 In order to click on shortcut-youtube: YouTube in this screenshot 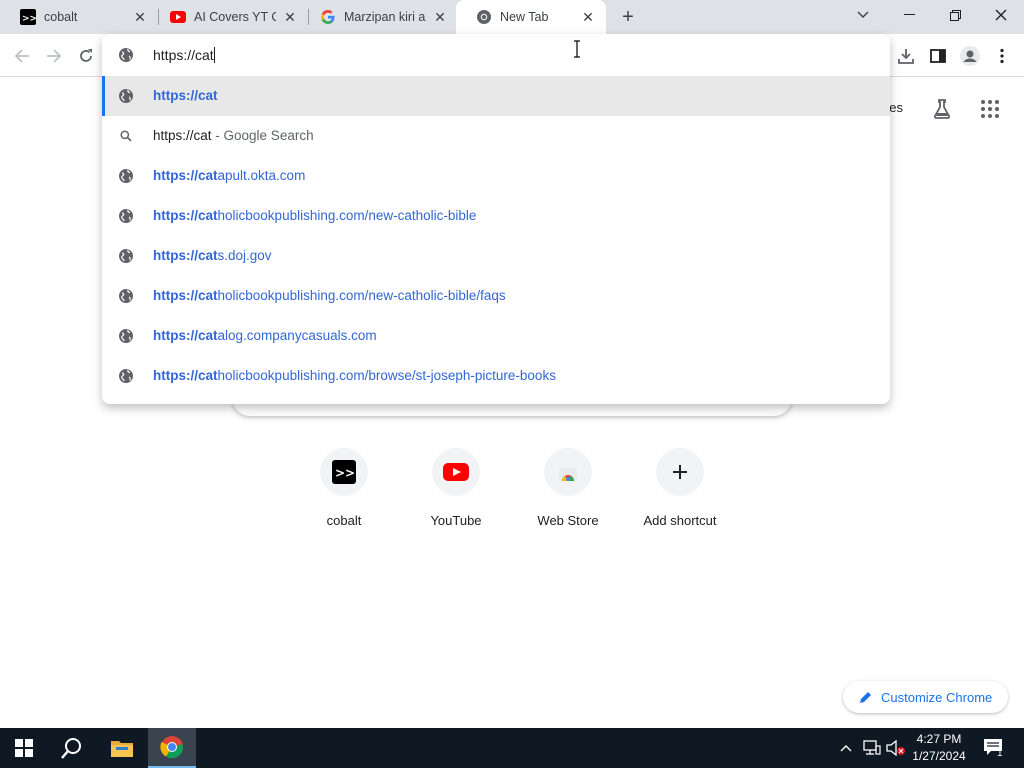, I will do `click(456, 496)`.